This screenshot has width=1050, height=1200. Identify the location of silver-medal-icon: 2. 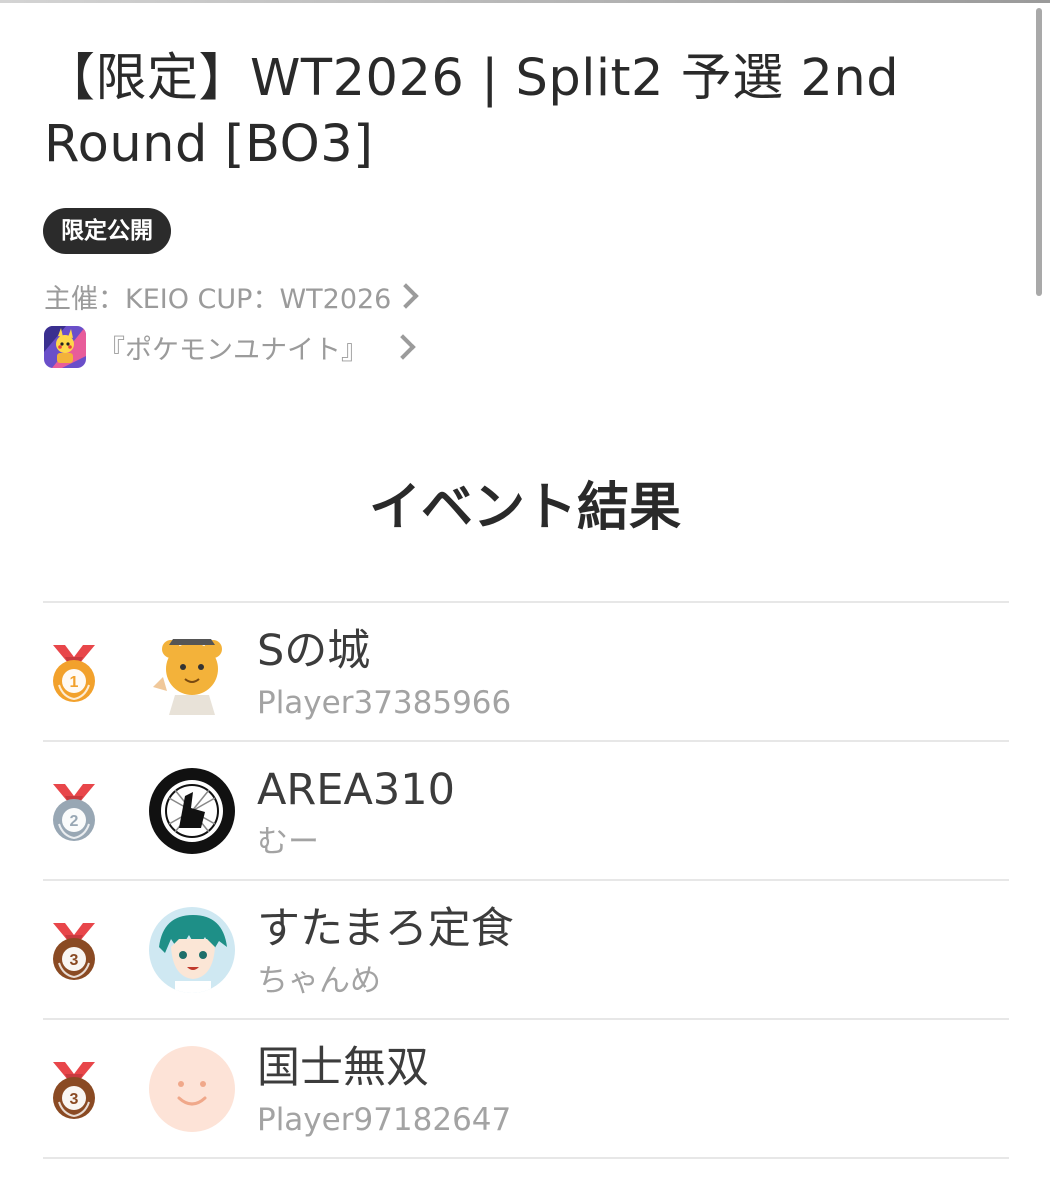
(74, 812).